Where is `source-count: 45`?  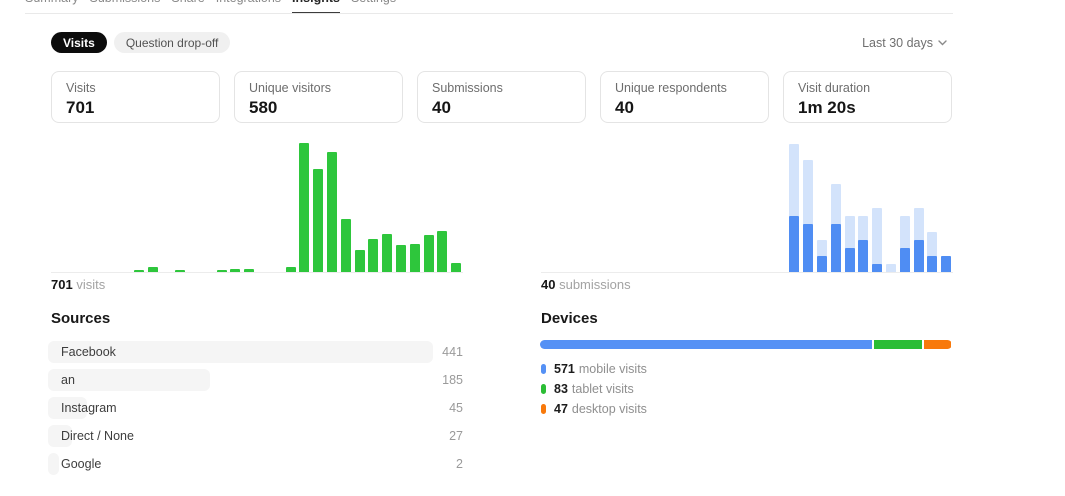
source-count: 45 is located at coordinates (456, 408).